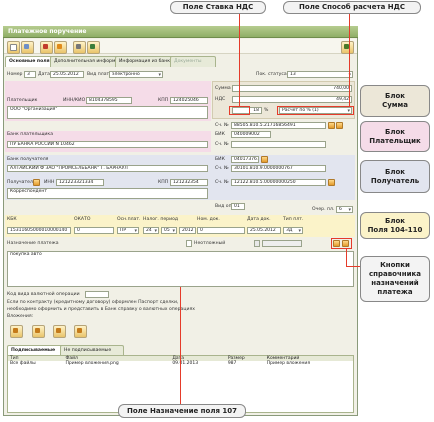  I want to click on payer-account-label: Сч. №, so click(222, 125).